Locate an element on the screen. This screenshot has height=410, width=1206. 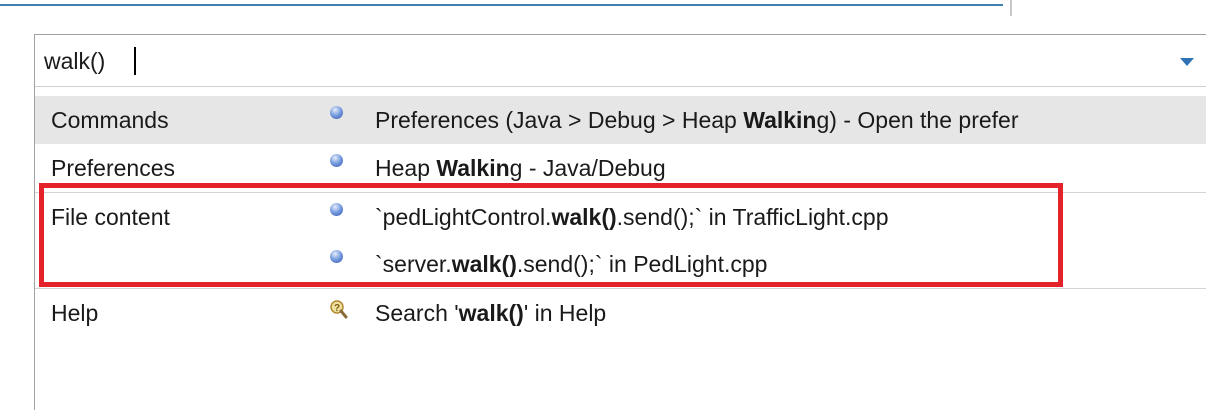
category-label: Help is located at coordinates (75, 313).